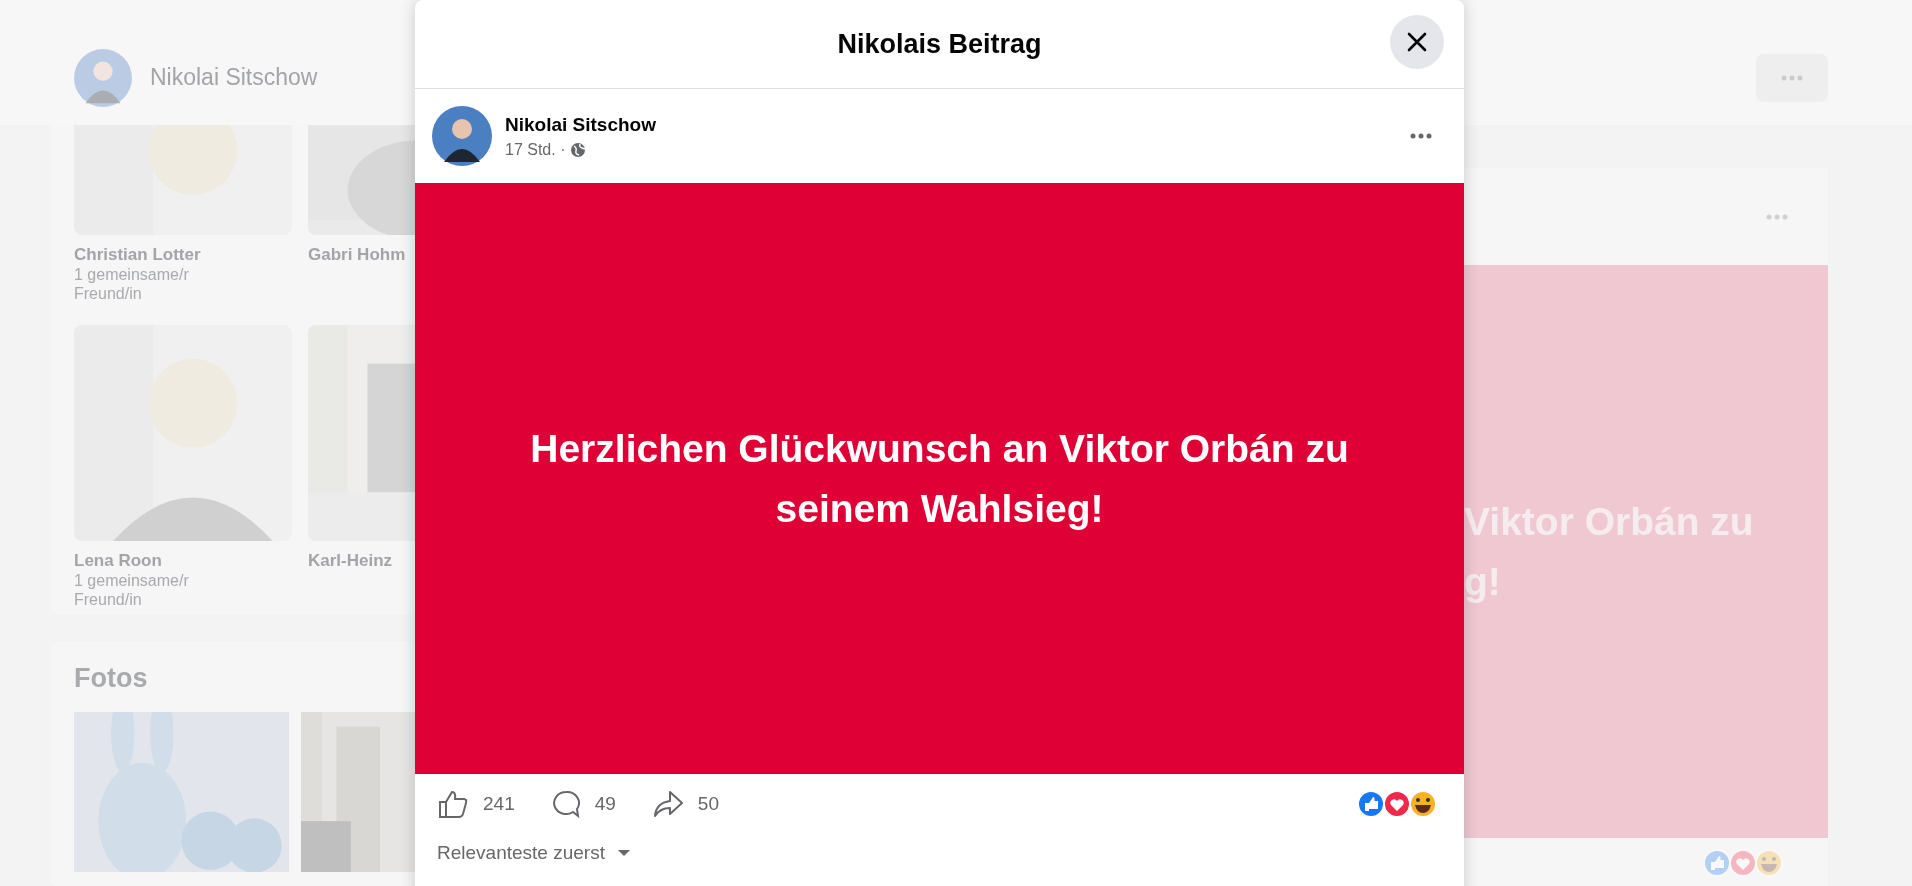 The image size is (1912, 886). What do you see at coordinates (939, 44) in the screenshot?
I see `dialog-title: Nikolais Beitrag` at bounding box center [939, 44].